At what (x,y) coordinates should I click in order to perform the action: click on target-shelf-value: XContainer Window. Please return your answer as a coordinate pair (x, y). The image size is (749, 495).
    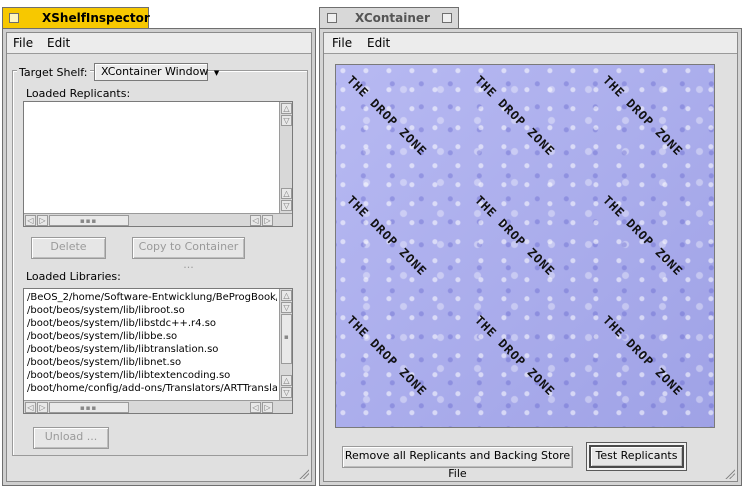
    Looking at the image, I should click on (155, 71).